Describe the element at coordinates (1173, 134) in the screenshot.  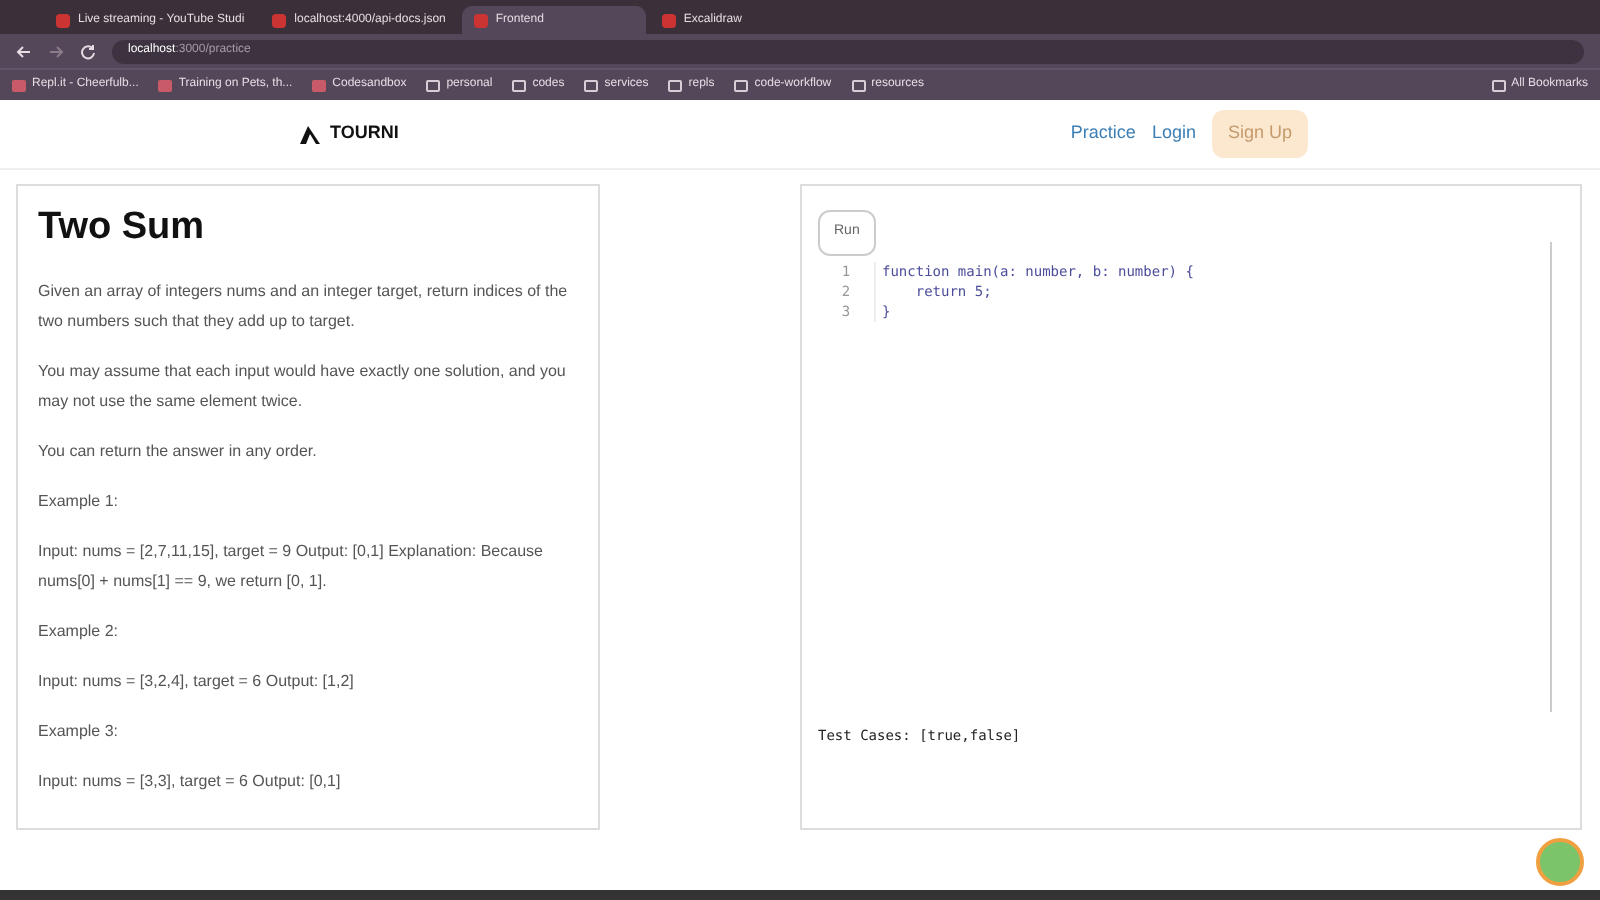
I see `nav-link: Login` at that location.